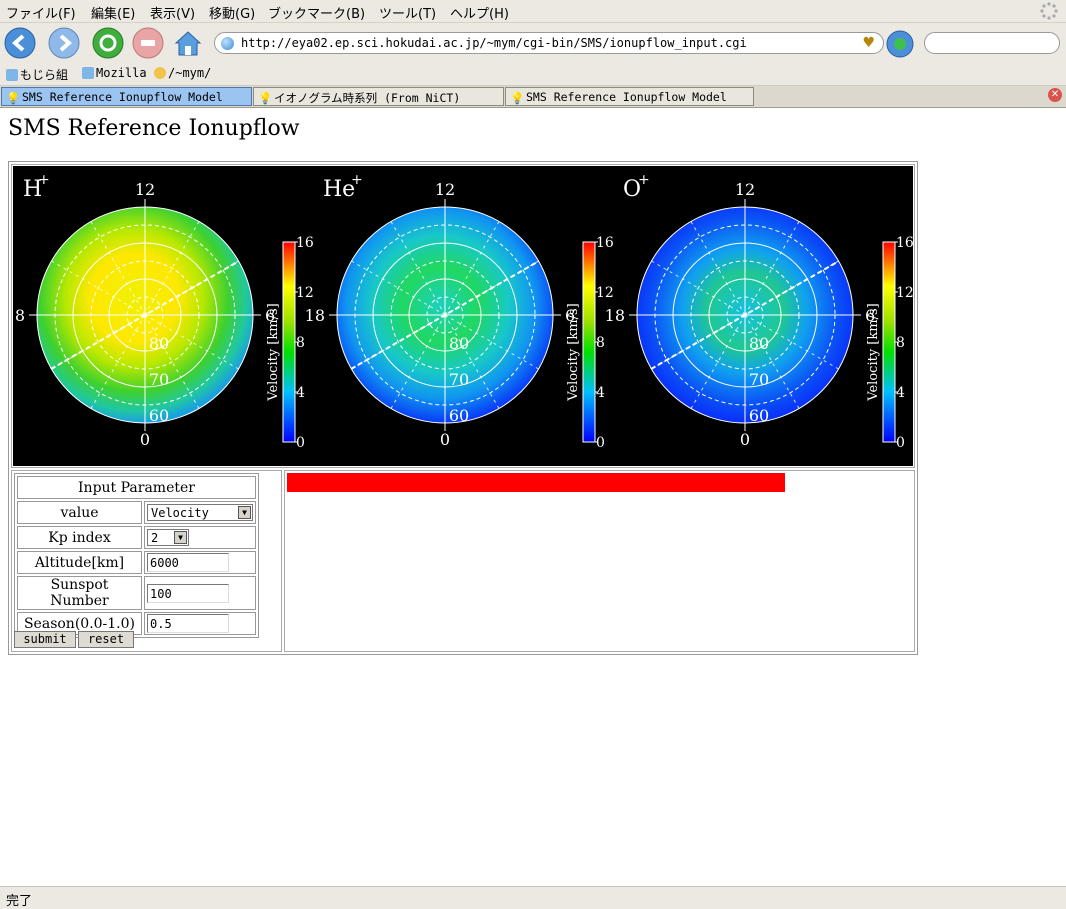 Image resolution: width=1066 pixels, height=909 pixels. Describe the element at coordinates (182, 73) in the screenshot. I see `bookmark-mym: /~mym/` at that location.